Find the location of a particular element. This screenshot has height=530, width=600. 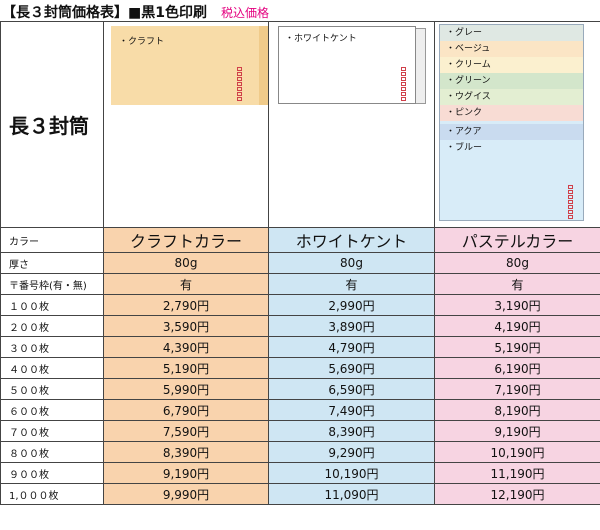

price-kraft: 9,990円 is located at coordinates (186, 494).